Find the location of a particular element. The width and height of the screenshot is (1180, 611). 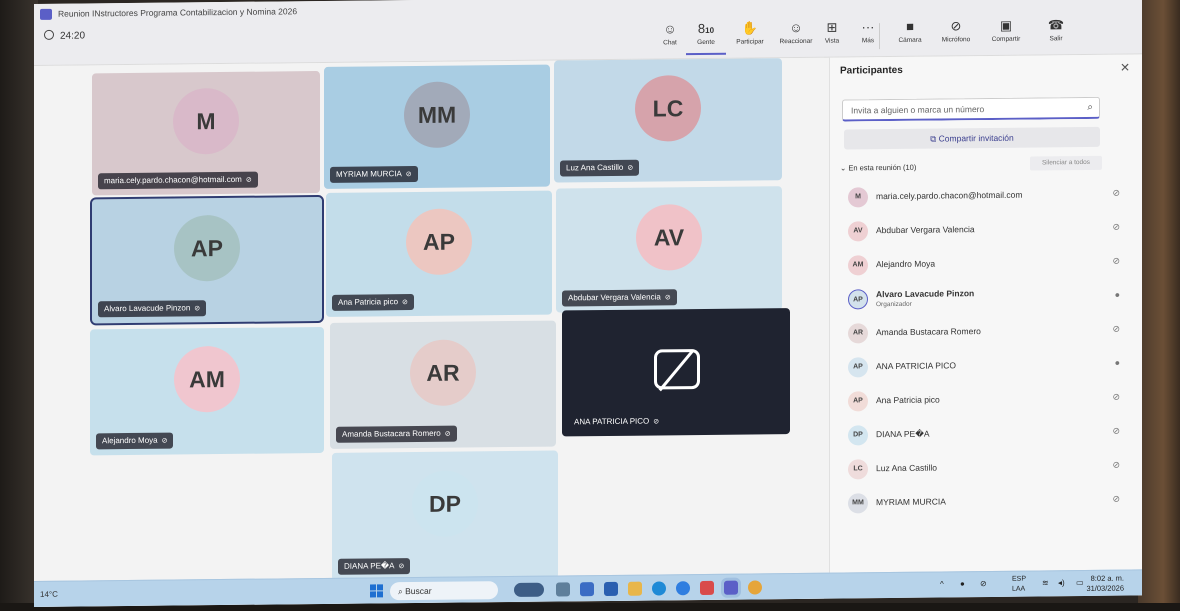

participant-row: AR Amanda Bustacara Romero ⊘ is located at coordinates (987, 332).